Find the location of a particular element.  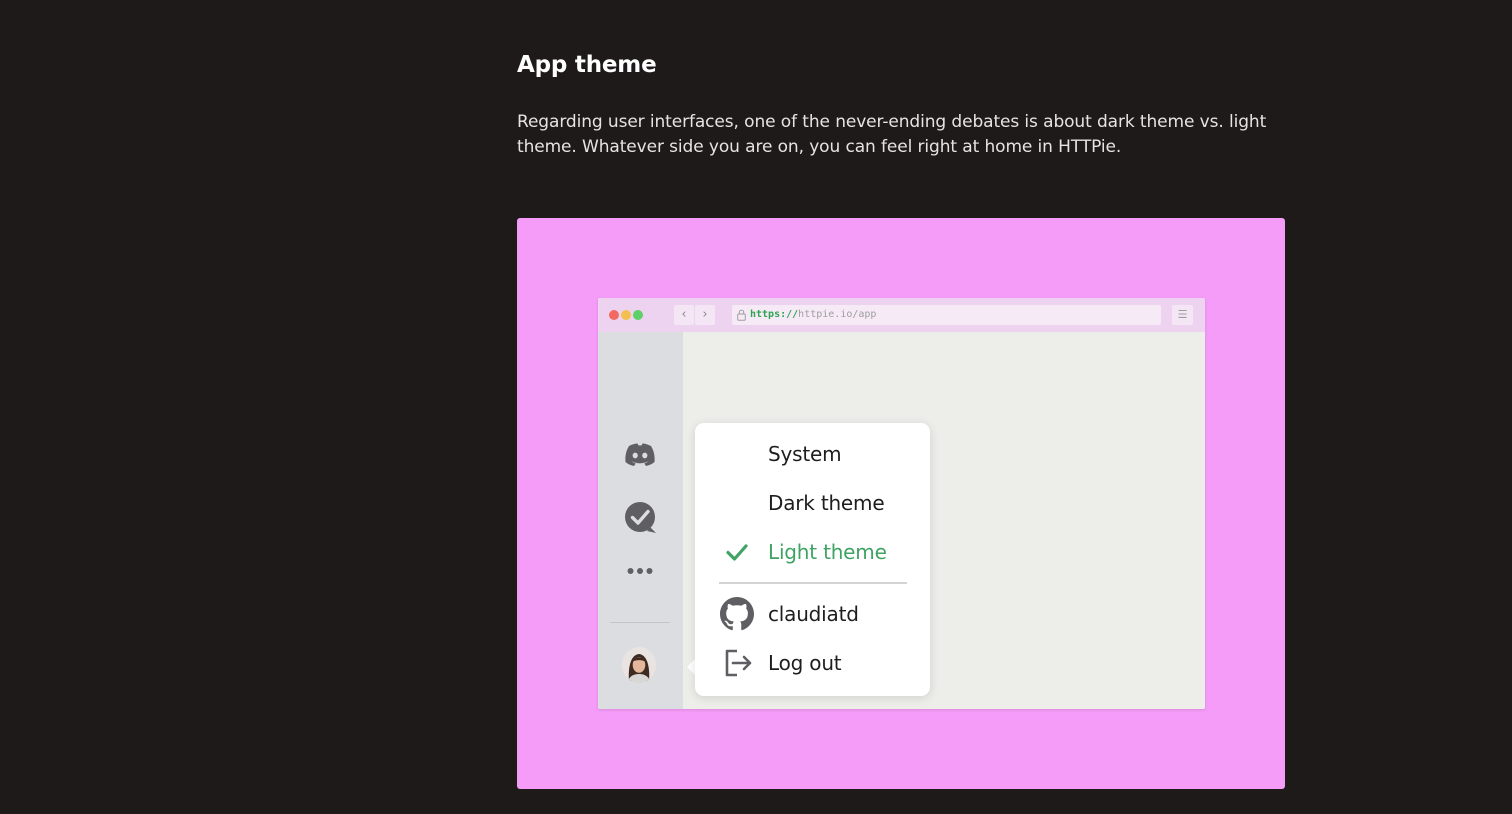

user-avatar is located at coordinates (639, 665).